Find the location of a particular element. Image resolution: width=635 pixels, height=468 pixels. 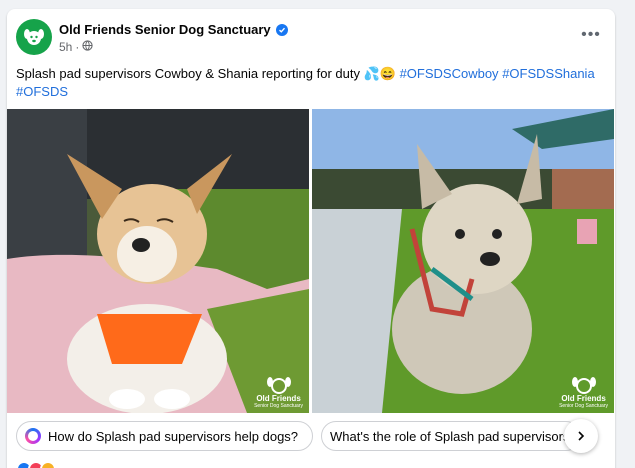

hashtag-link: #OFSDS is located at coordinates (42, 91).